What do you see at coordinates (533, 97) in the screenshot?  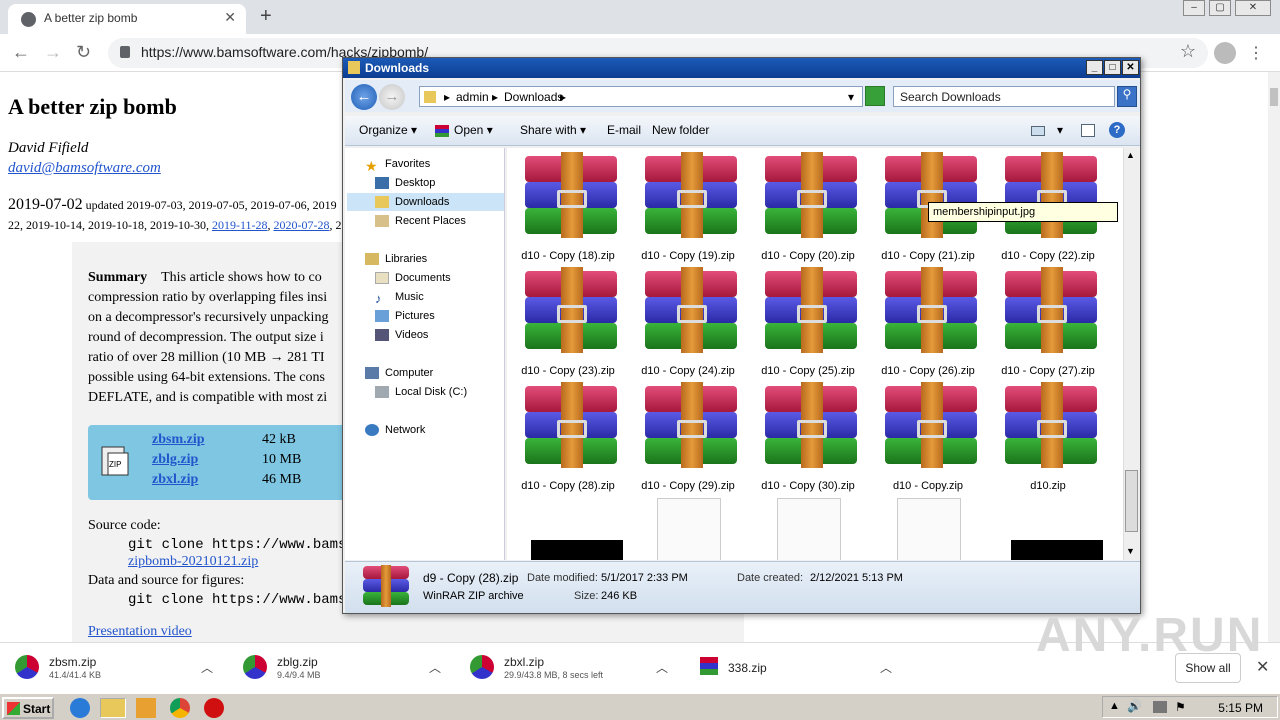 I see `breadcrumb-downloads: Downloads` at bounding box center [533, 97].